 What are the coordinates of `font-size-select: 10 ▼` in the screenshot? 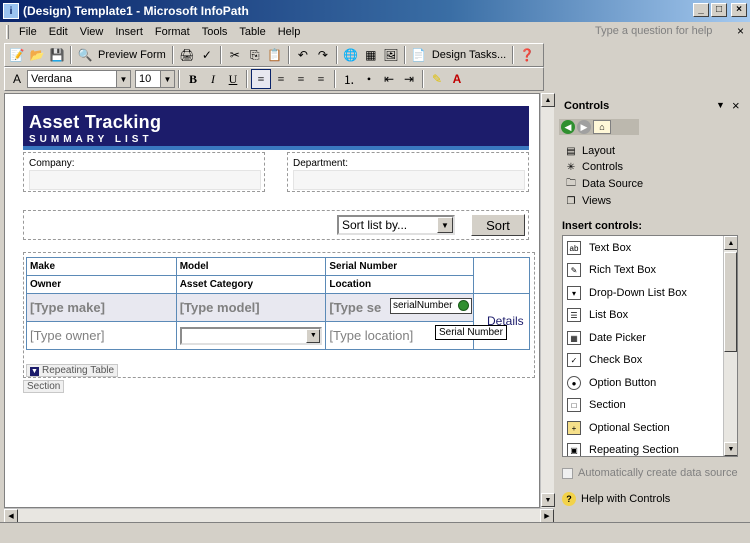 It's located at (155, 79).